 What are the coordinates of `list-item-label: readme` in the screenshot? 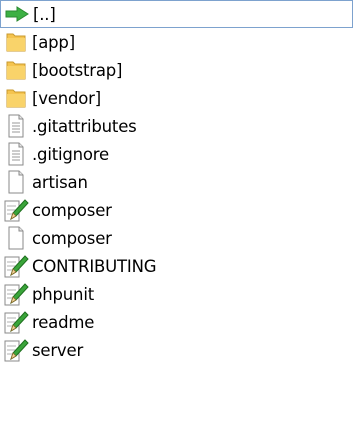 It's located at (63, 322).